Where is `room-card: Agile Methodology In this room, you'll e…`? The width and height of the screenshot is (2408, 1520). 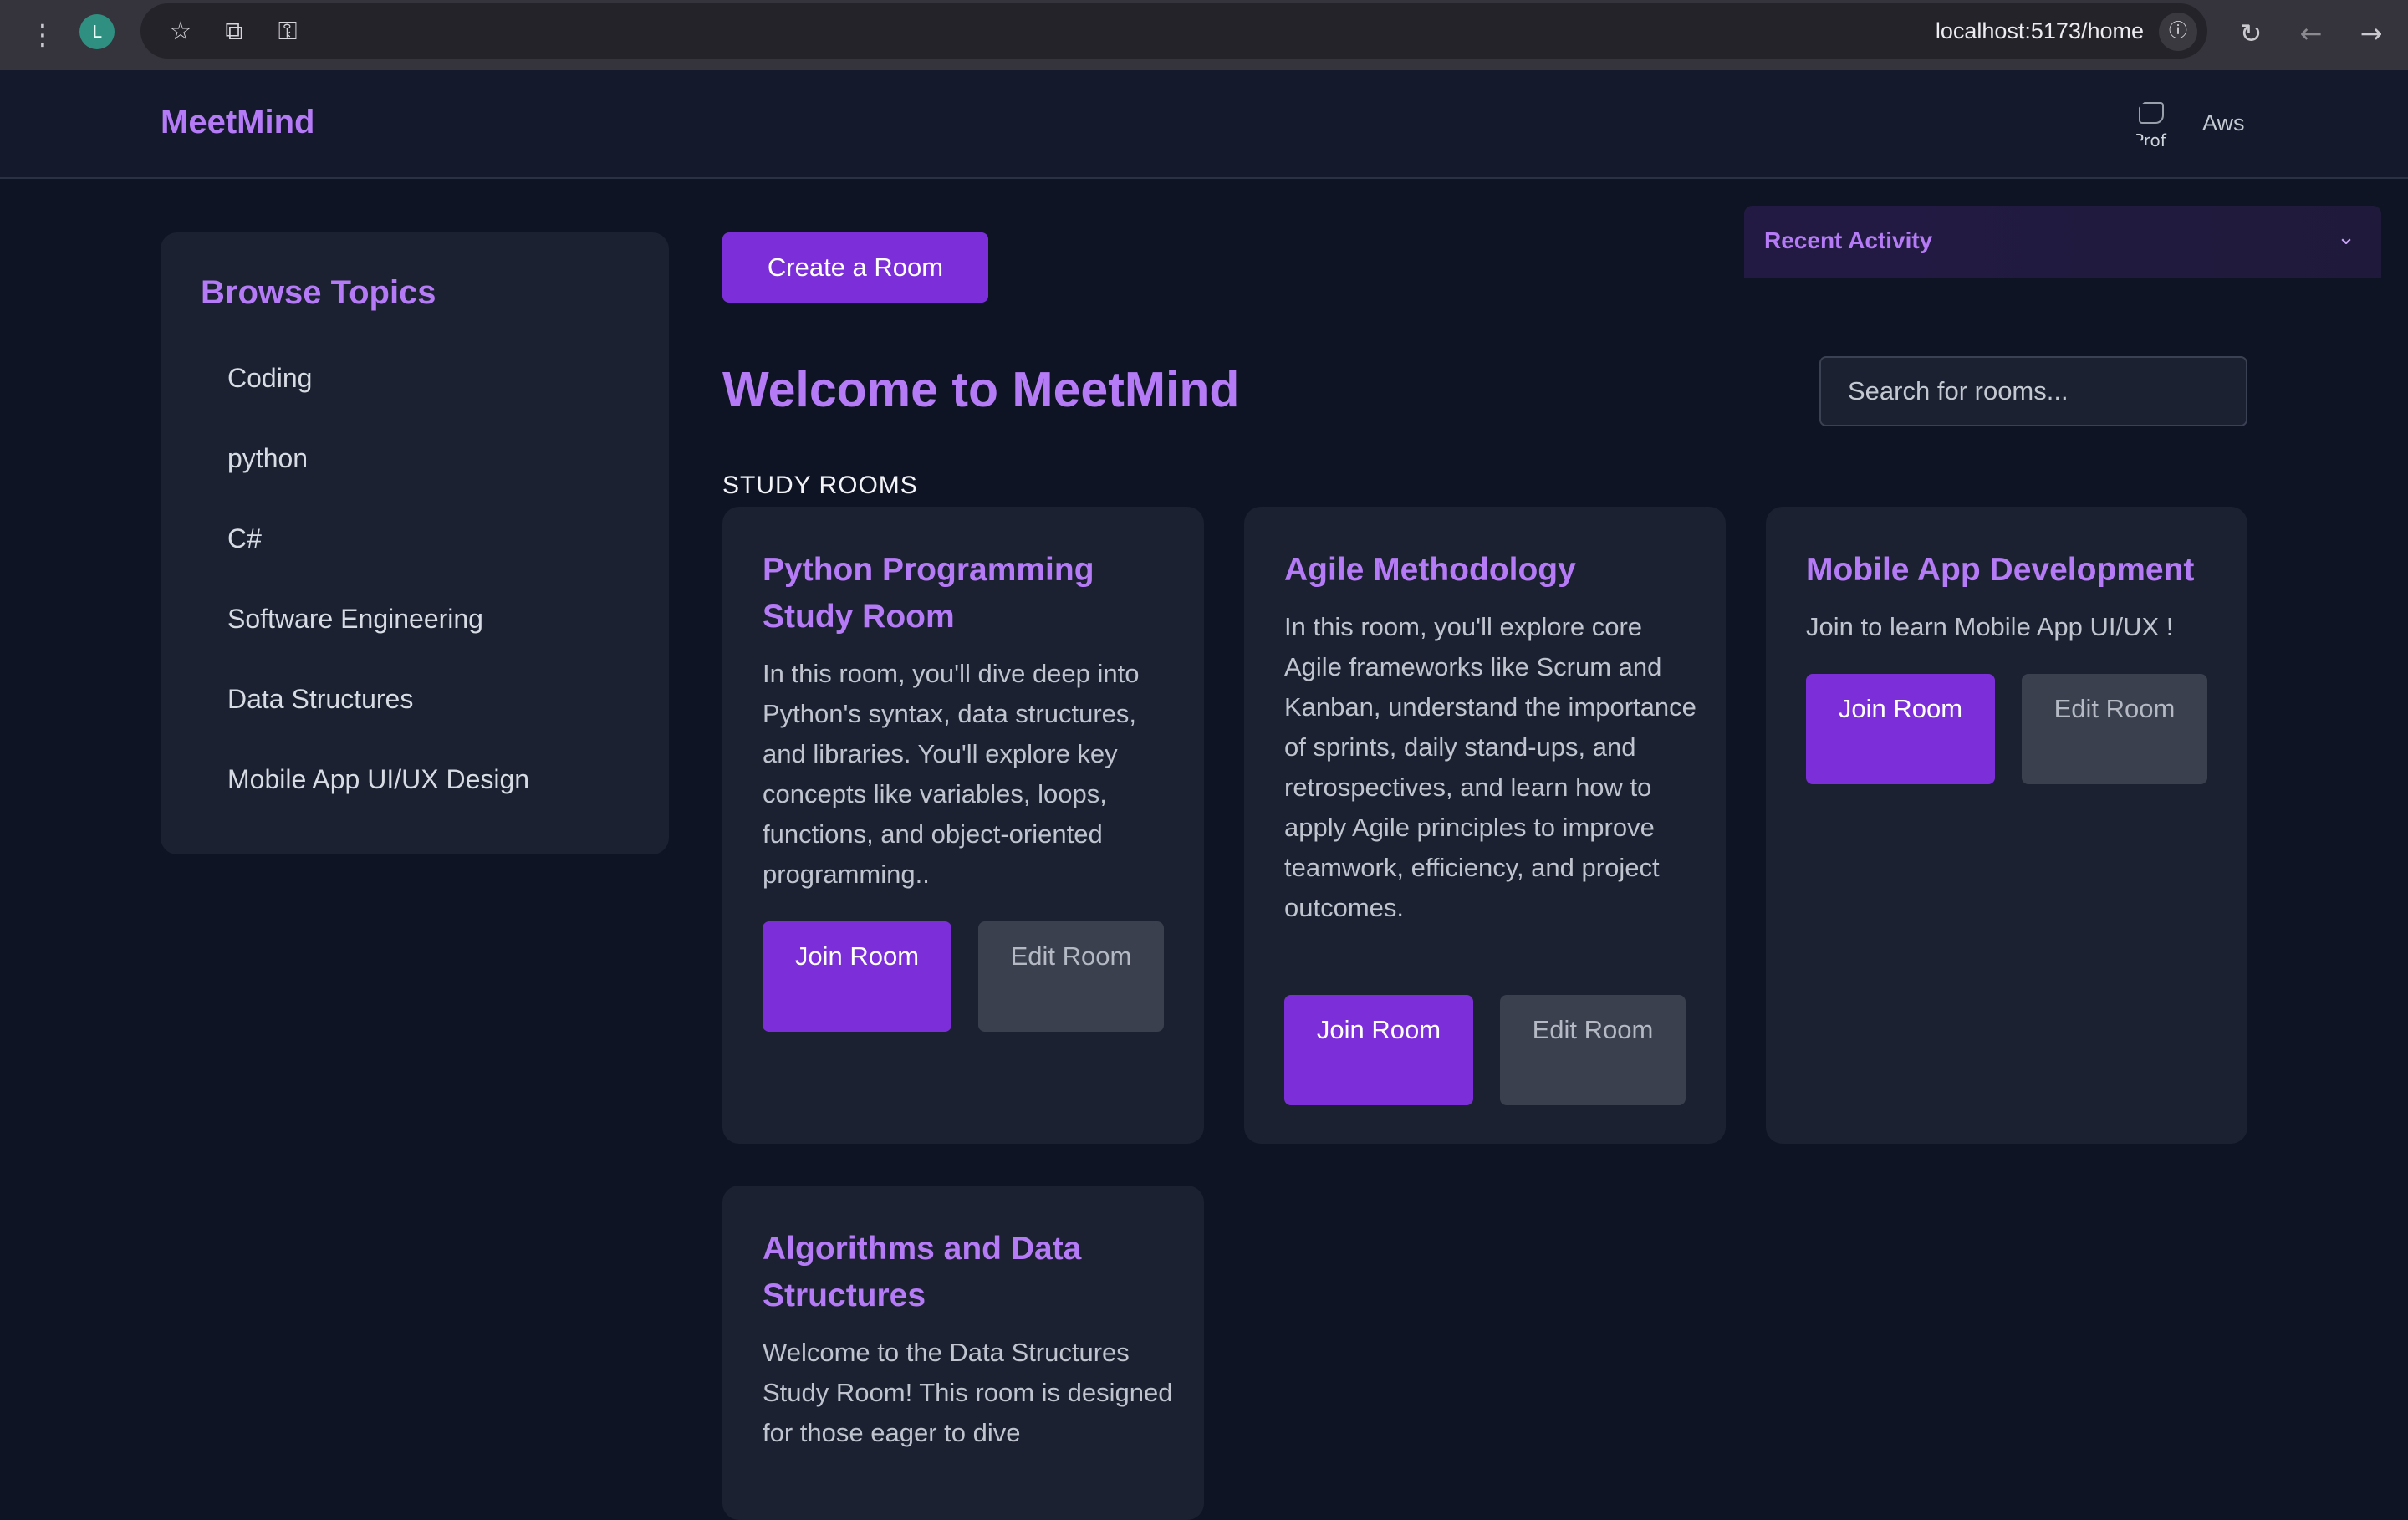 room-card: Agile Methodology In this room, you'll e… is located at coordinates (1485, 826).